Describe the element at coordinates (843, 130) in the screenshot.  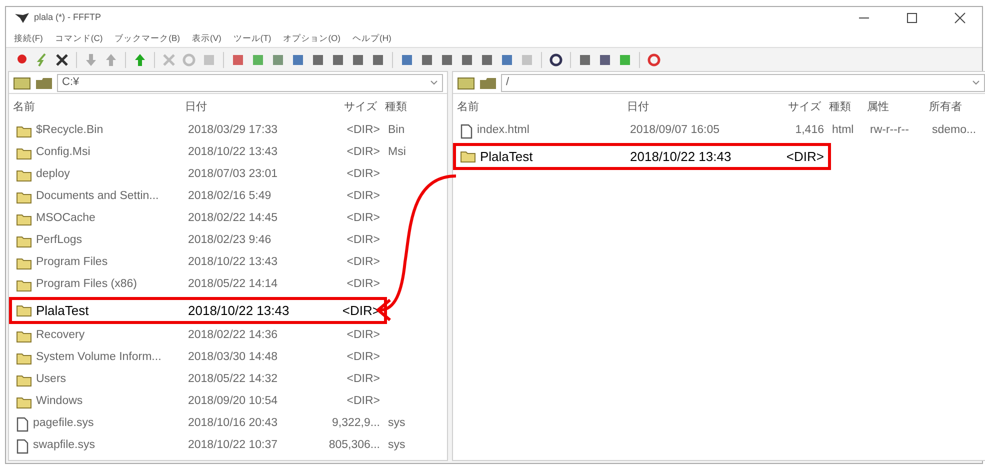
I see `table-cell-text: html` at that location.